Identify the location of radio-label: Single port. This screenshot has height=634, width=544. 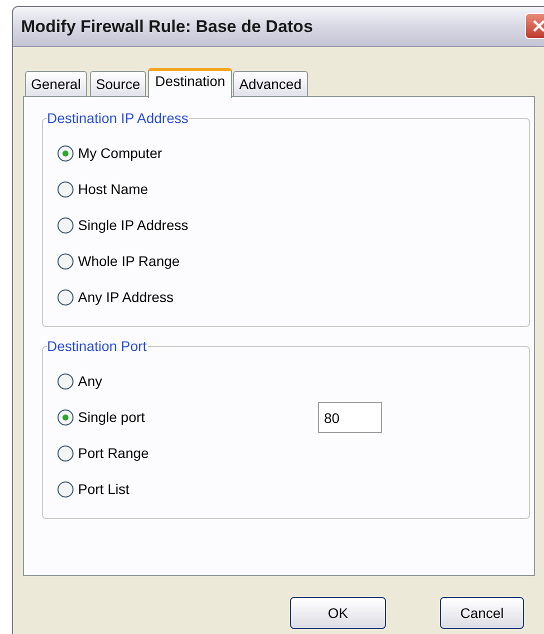
(198, 417).